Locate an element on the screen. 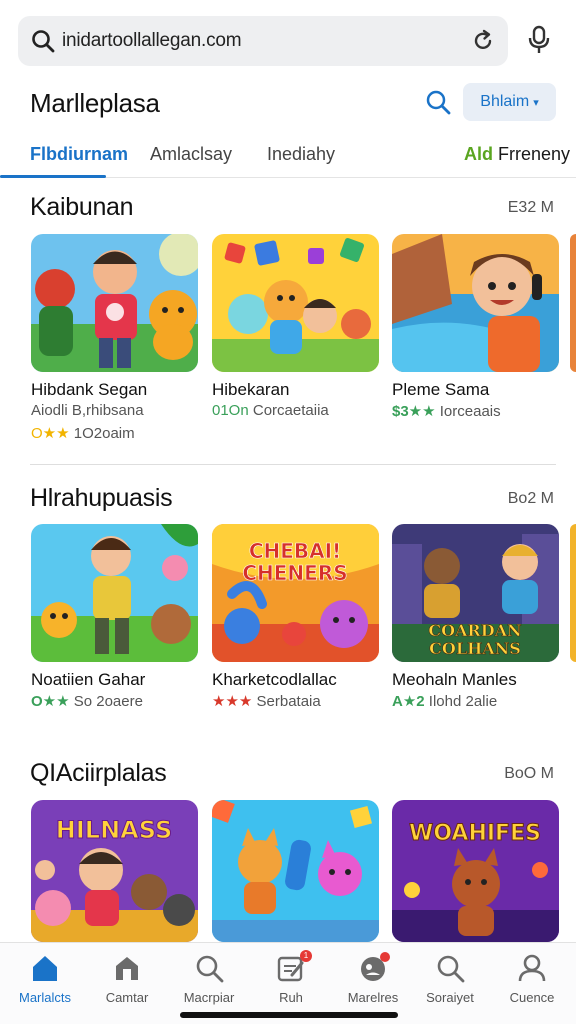 The height and width of the screenshot is (1024, 576). rating-stars: ★★★ is located at coordinates (232, 701).